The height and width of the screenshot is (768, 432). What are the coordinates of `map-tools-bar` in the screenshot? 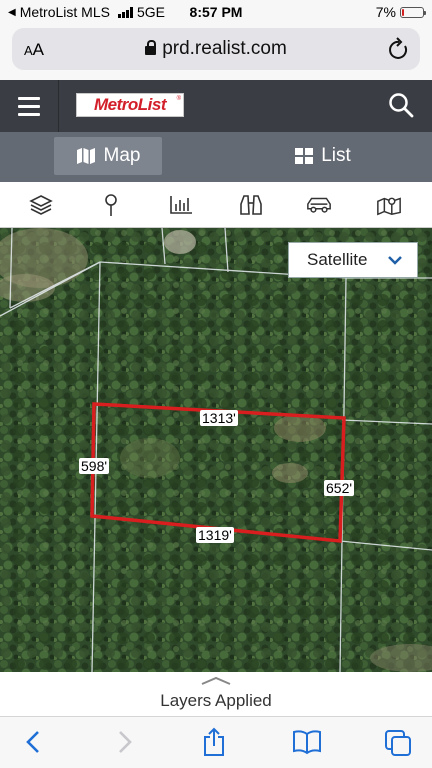 It's located at (216, 205).